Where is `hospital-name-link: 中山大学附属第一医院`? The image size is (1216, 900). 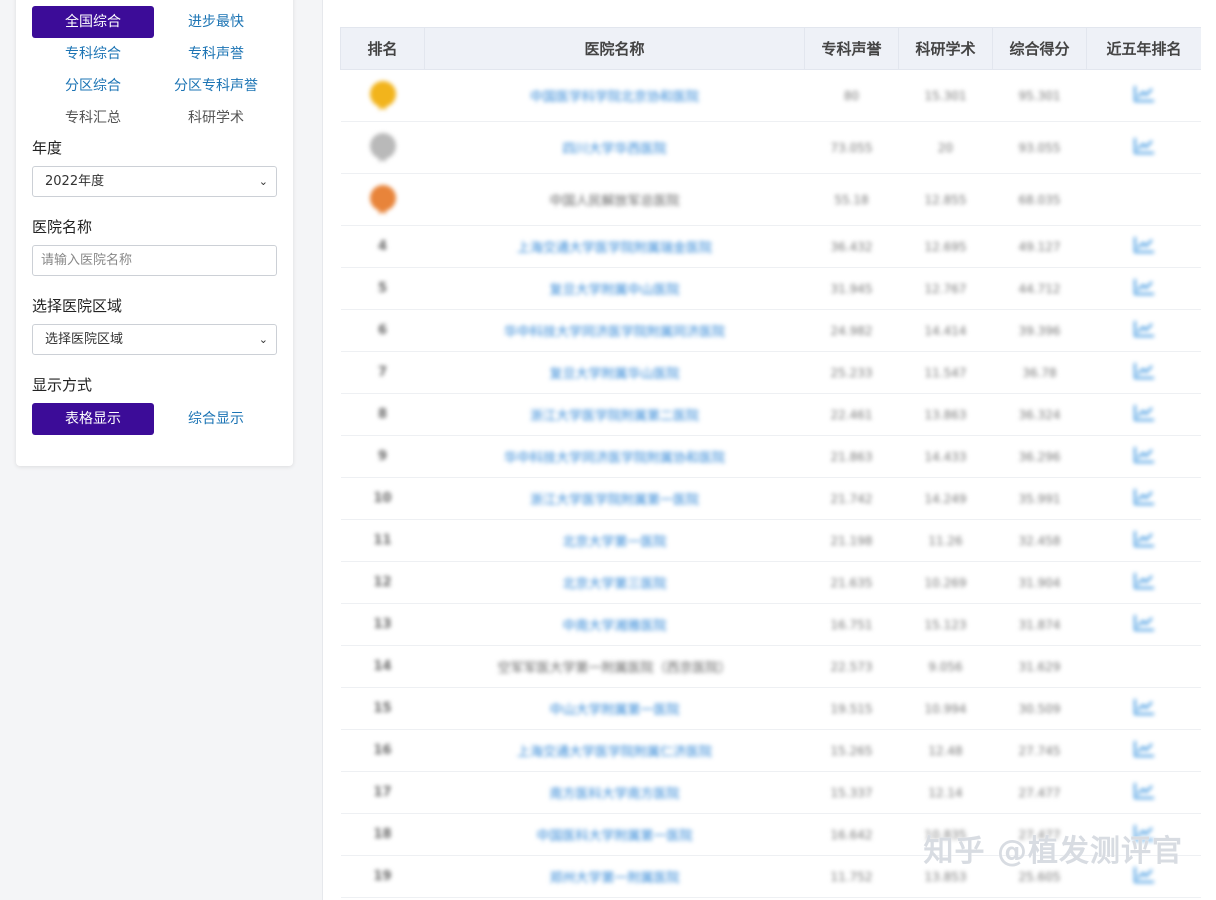
hospital-name-link: 中山大学附属第一医院 is located at coordinates (614, 708).